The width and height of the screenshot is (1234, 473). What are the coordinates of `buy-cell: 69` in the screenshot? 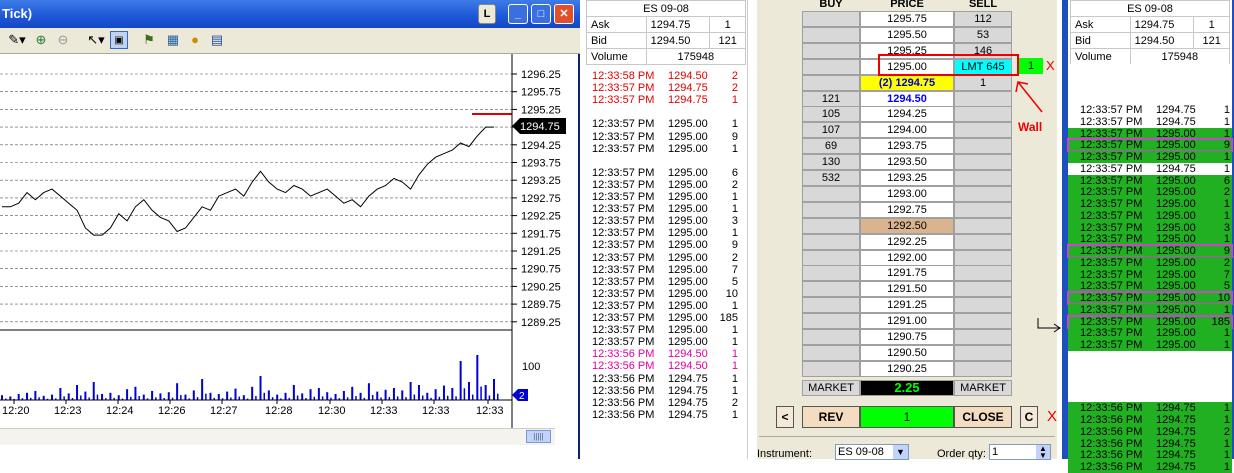 It's located at (831, 146).